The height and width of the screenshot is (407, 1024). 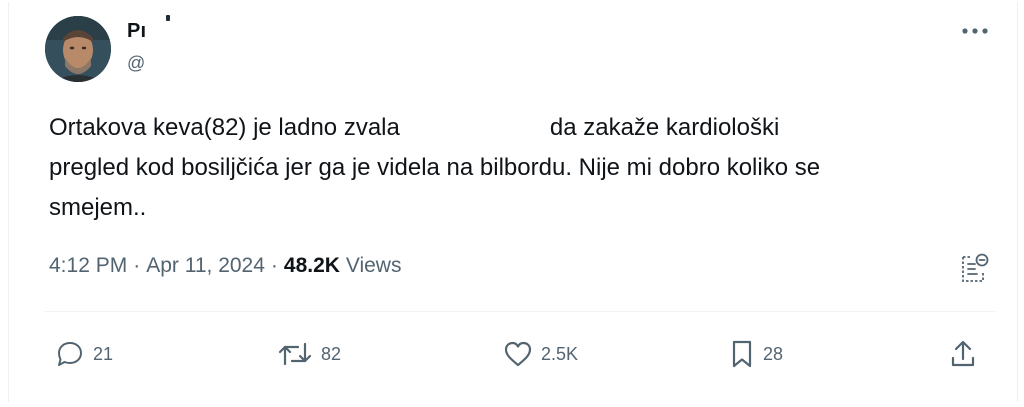 I want to click on avatar, so click(x=78, y=49).